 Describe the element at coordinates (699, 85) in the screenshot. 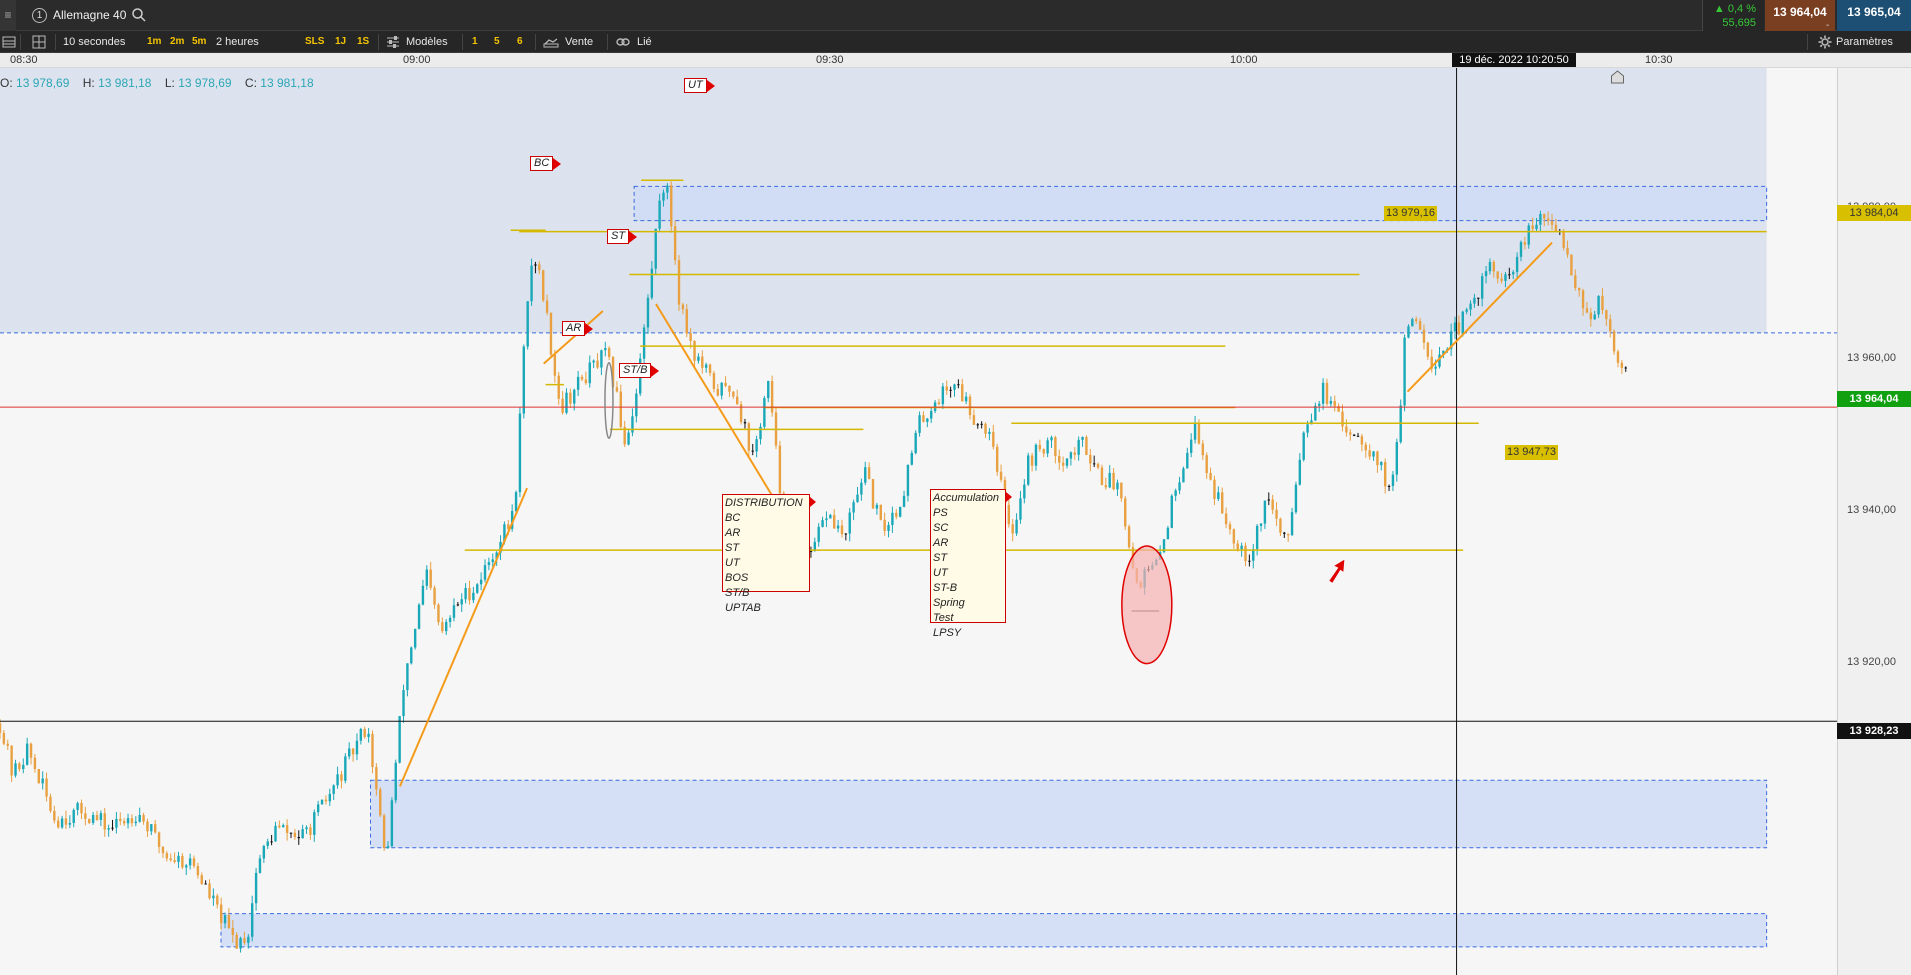

I see `label-ut: UT` at that location.